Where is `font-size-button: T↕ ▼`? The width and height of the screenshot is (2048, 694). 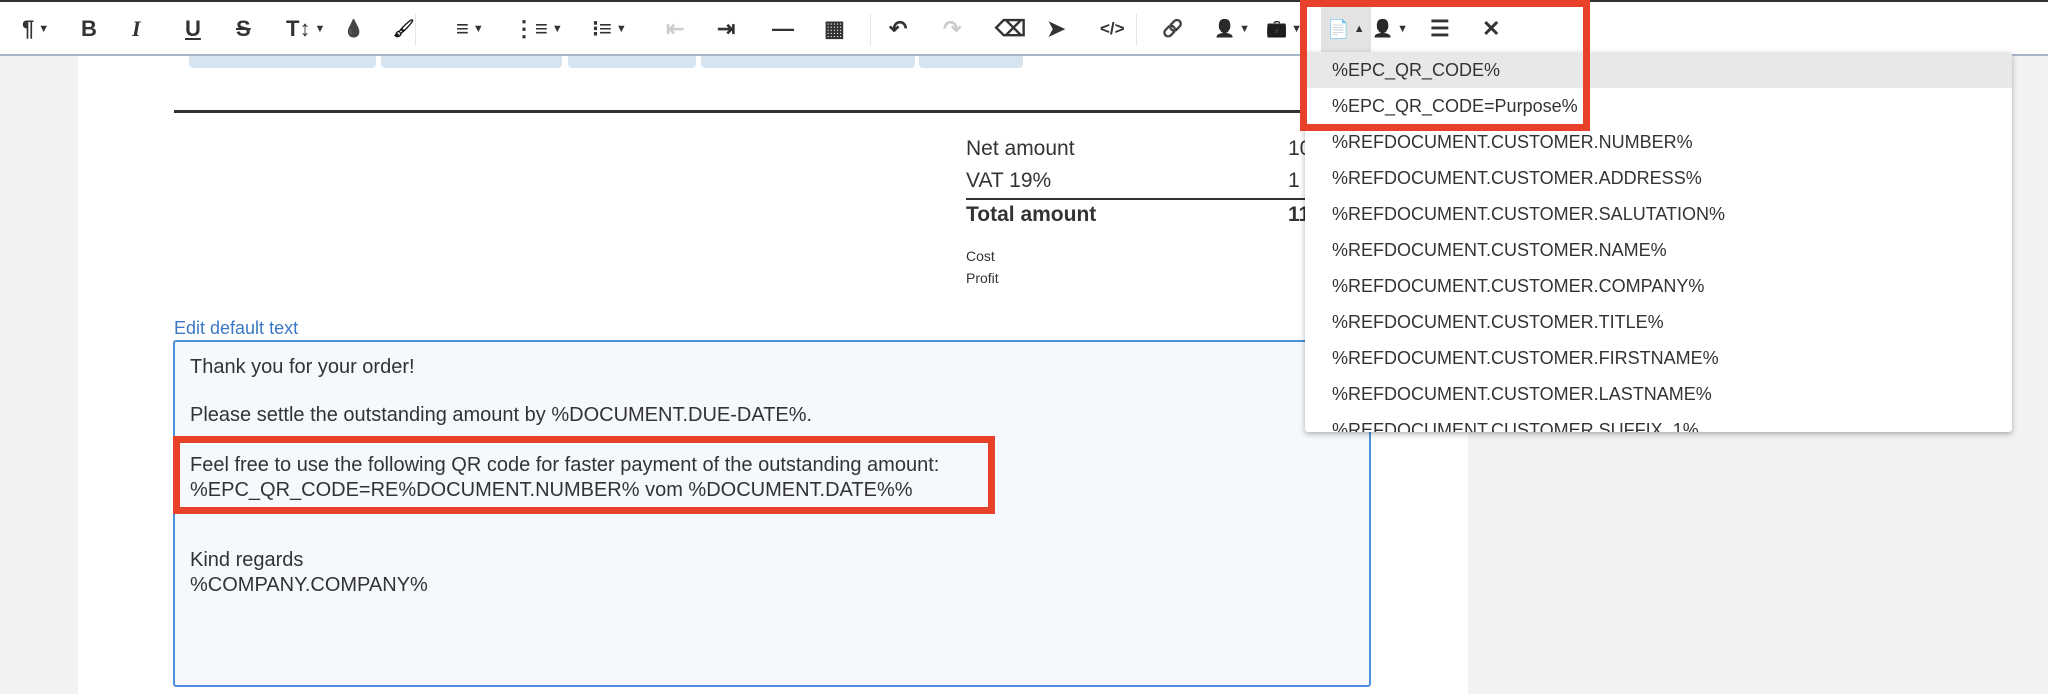
font-size-button: T↕ ▼ is located at coordinates (305, 29).